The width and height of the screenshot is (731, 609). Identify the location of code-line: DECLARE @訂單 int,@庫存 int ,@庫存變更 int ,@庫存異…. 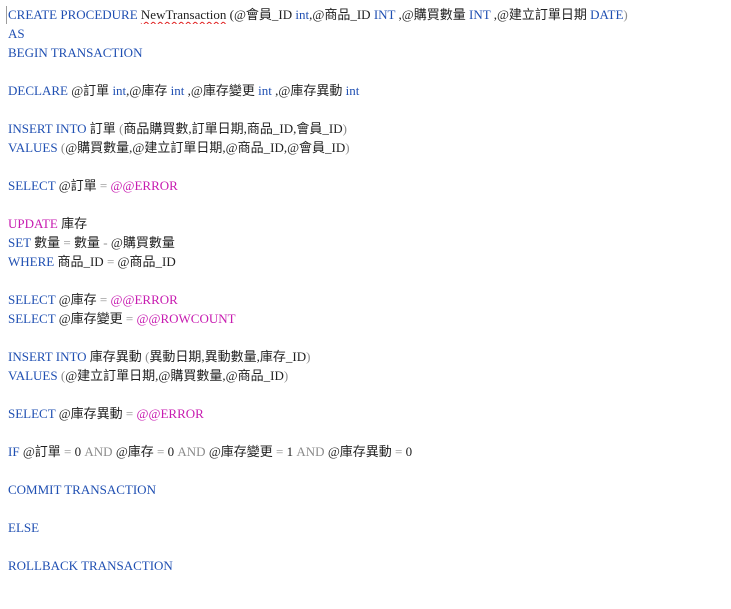
(364, 90).